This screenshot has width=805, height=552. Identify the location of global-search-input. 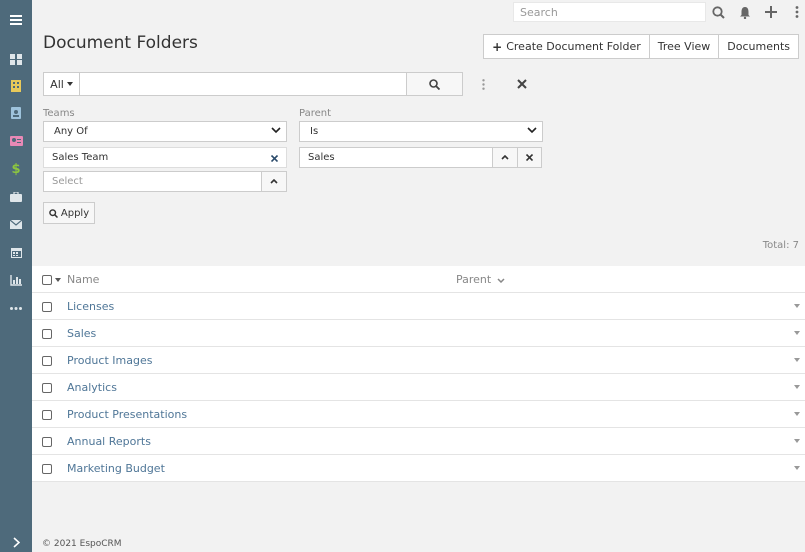
(609, 12).